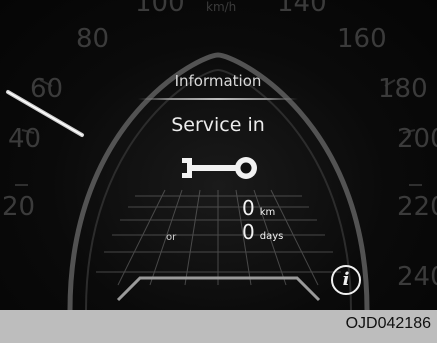 This screenshot has width=437, height=343. What do you see at coordinates (218, 81) in the screenshot?
I see `panel-title: Information` at bounding box center [218, 81].